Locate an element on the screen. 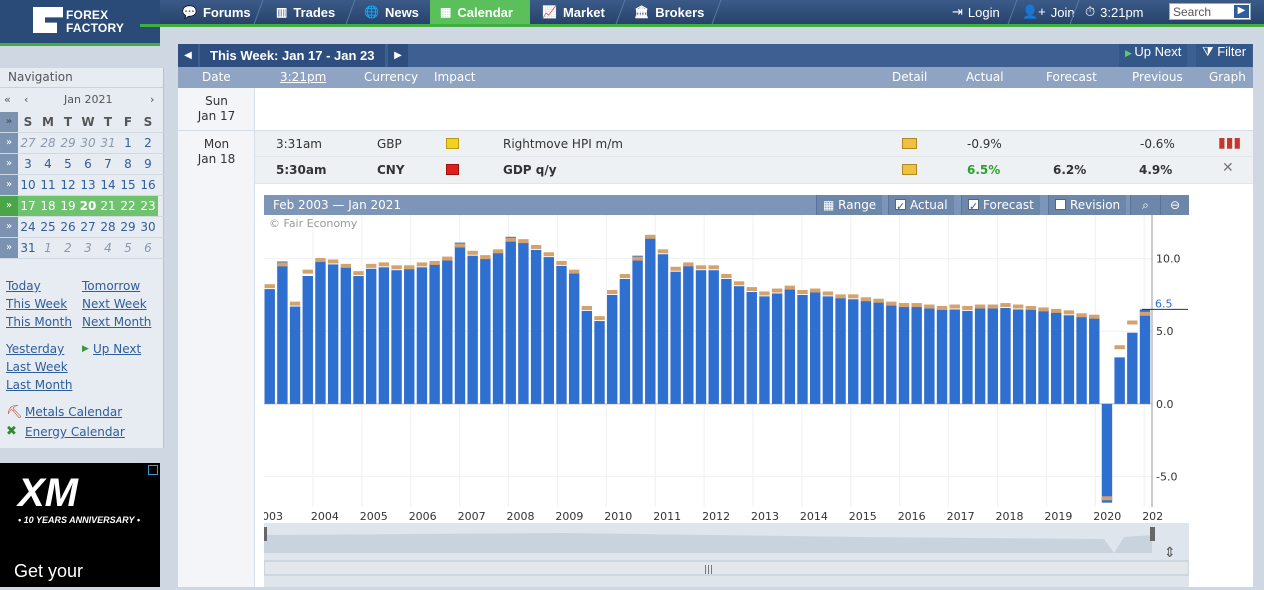 The width and height of the screenshot is (1264, 590). link-energy-calendar: Energy Calendar is located at coordinates (75, 432).